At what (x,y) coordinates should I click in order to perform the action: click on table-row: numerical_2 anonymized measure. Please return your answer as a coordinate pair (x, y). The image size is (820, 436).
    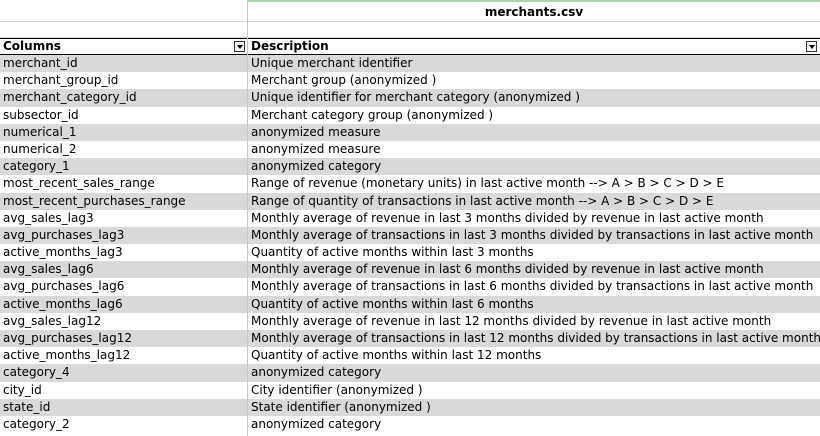
    Looking at the image, I should click on (410, 149).